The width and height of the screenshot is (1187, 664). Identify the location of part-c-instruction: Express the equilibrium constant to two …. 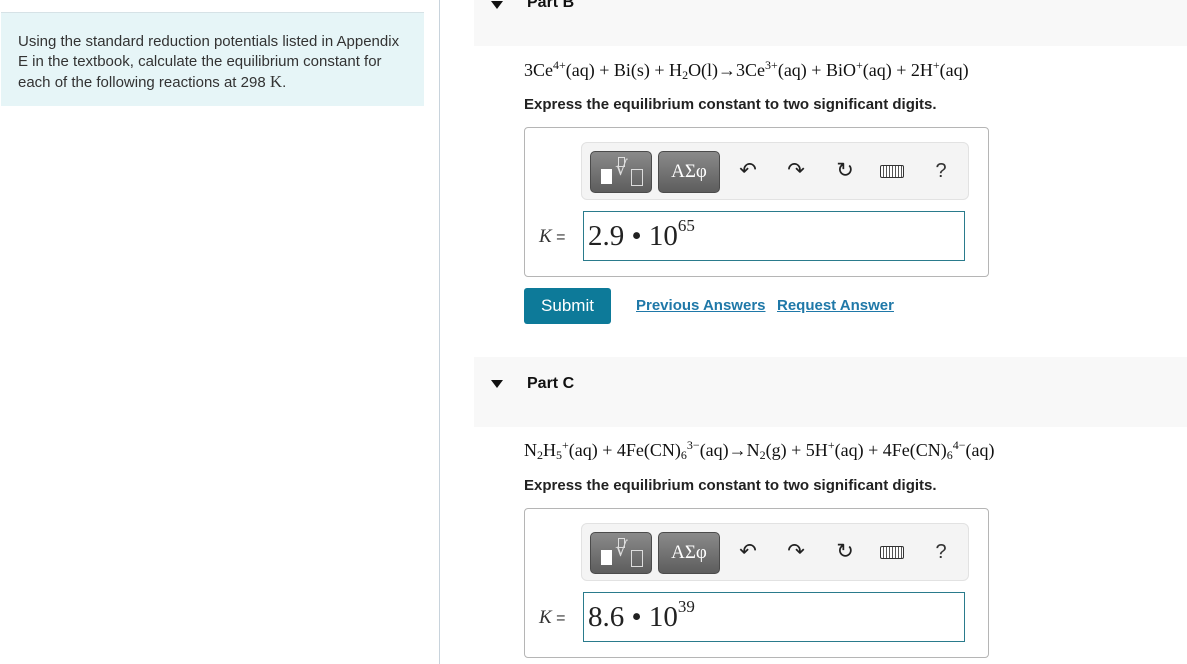
(730, 485).